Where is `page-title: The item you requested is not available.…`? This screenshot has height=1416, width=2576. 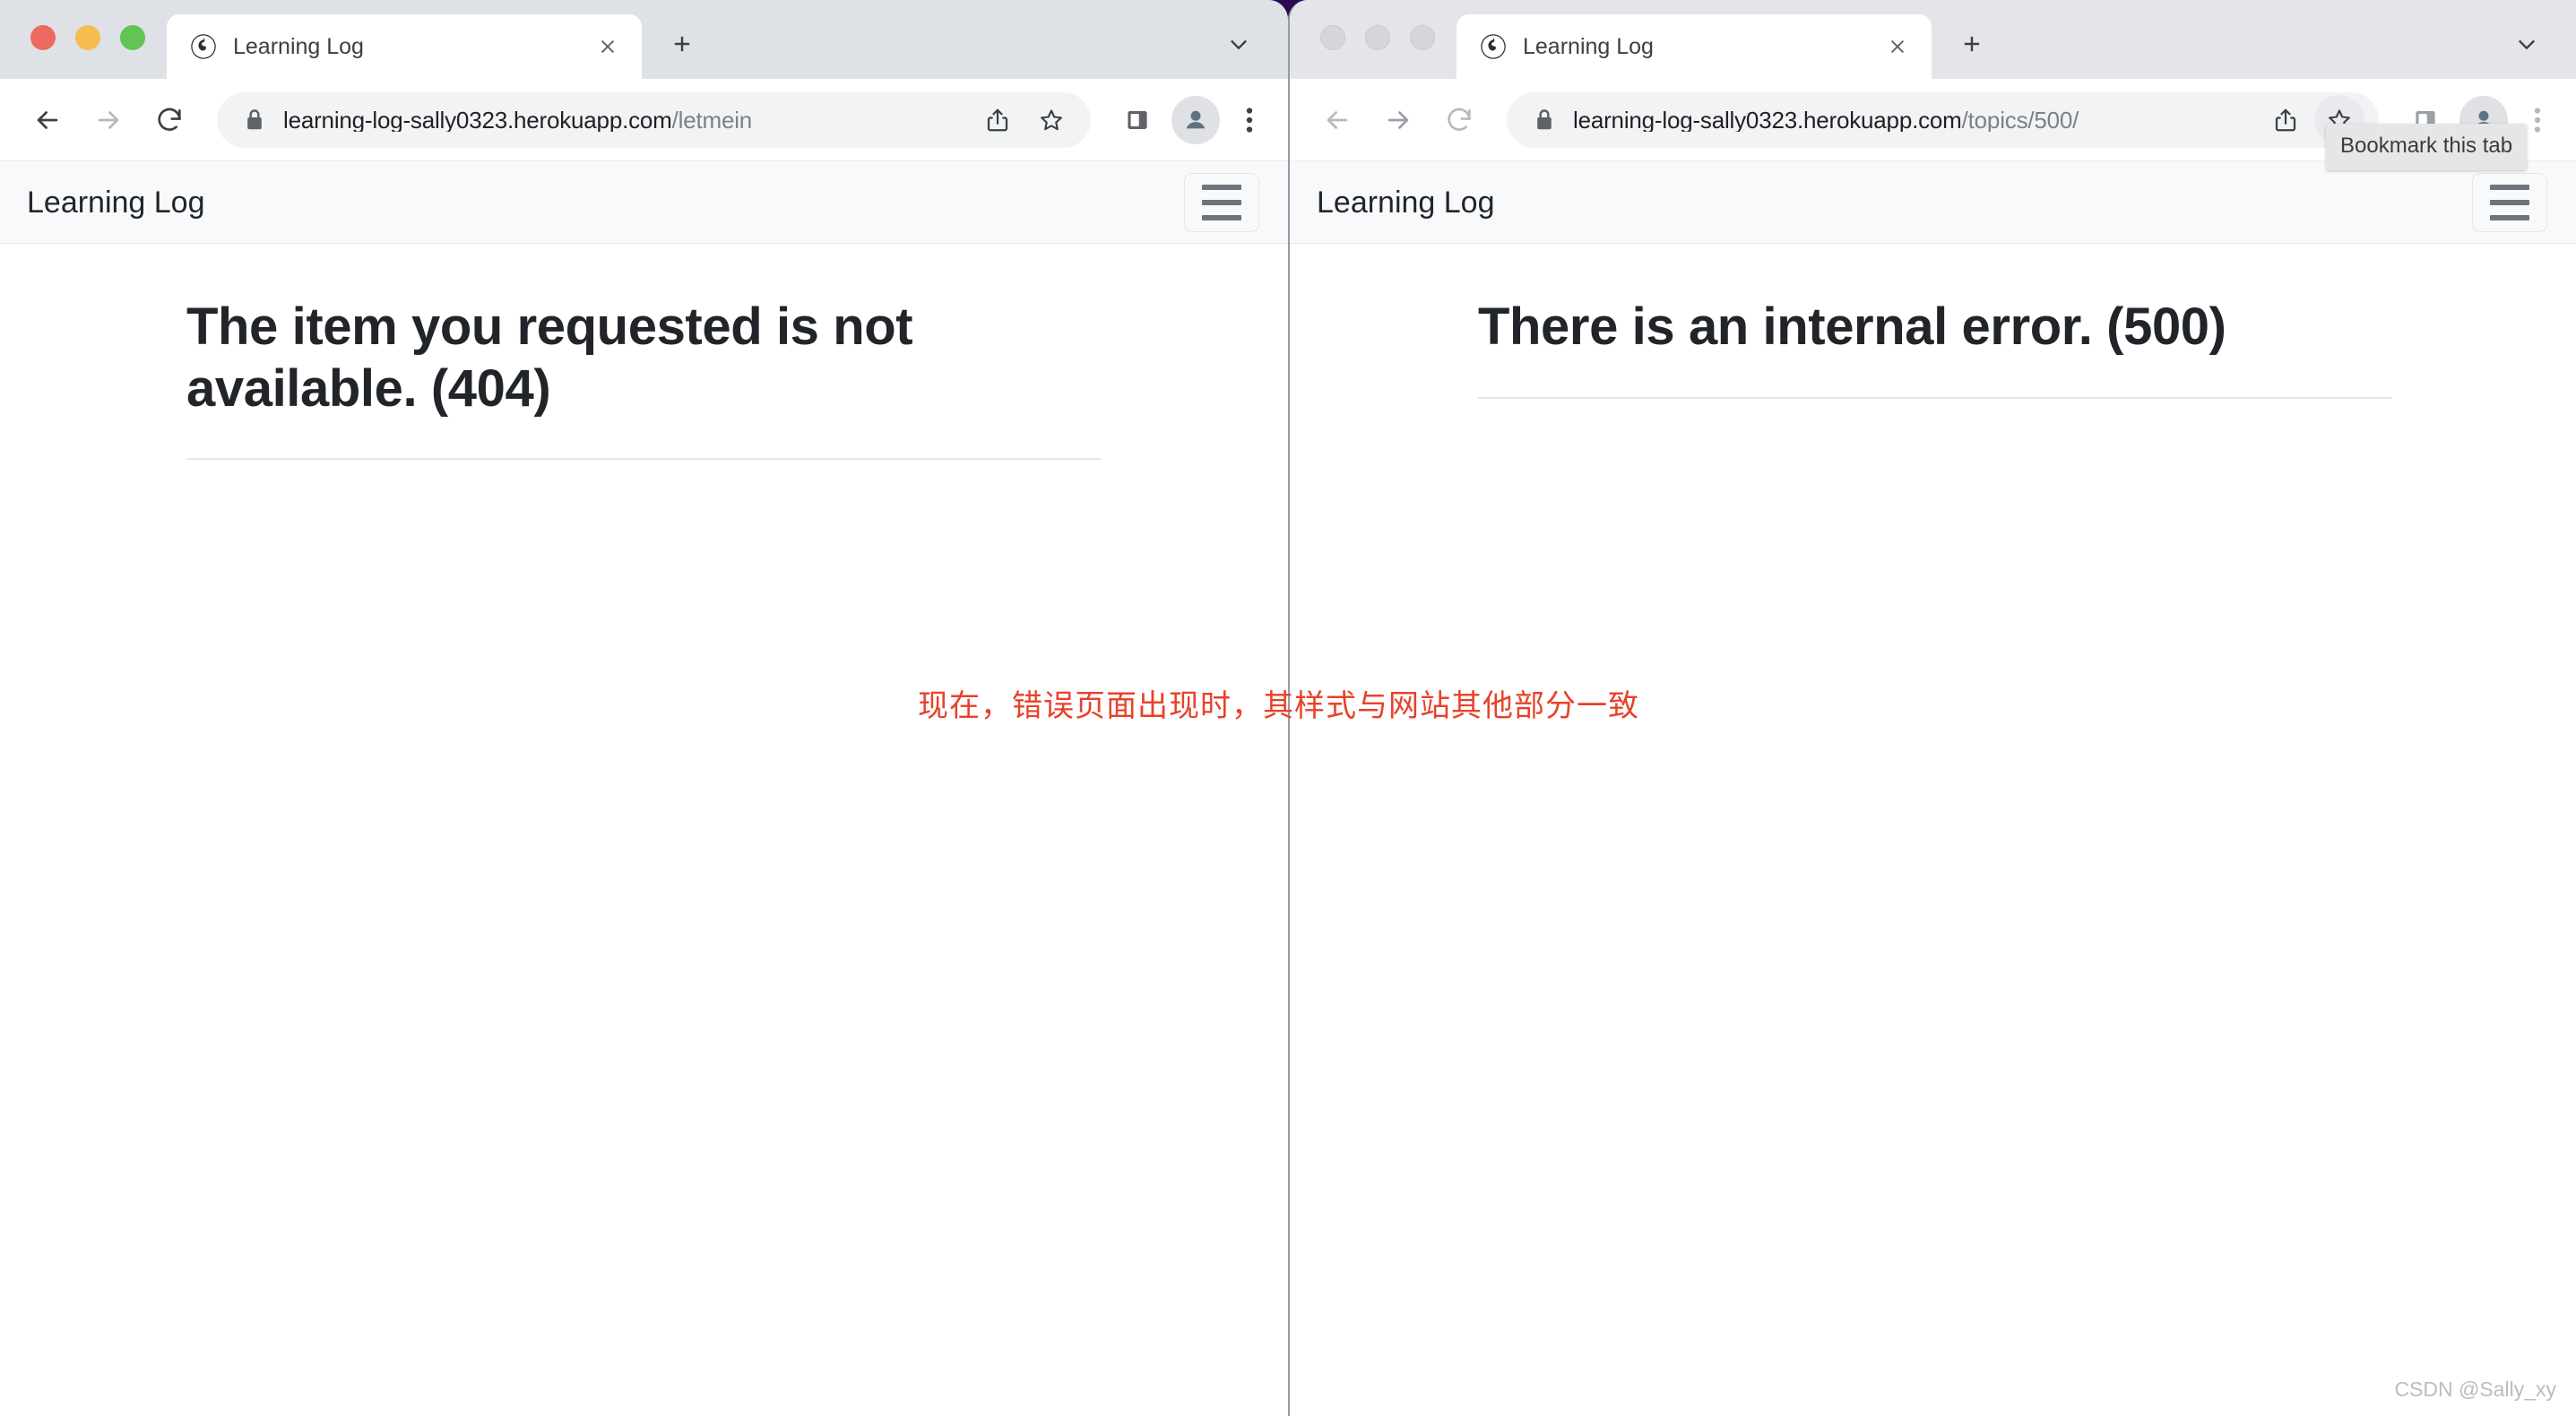
page-title: The item you requested is not available.… is located at coordinates (549, 358).